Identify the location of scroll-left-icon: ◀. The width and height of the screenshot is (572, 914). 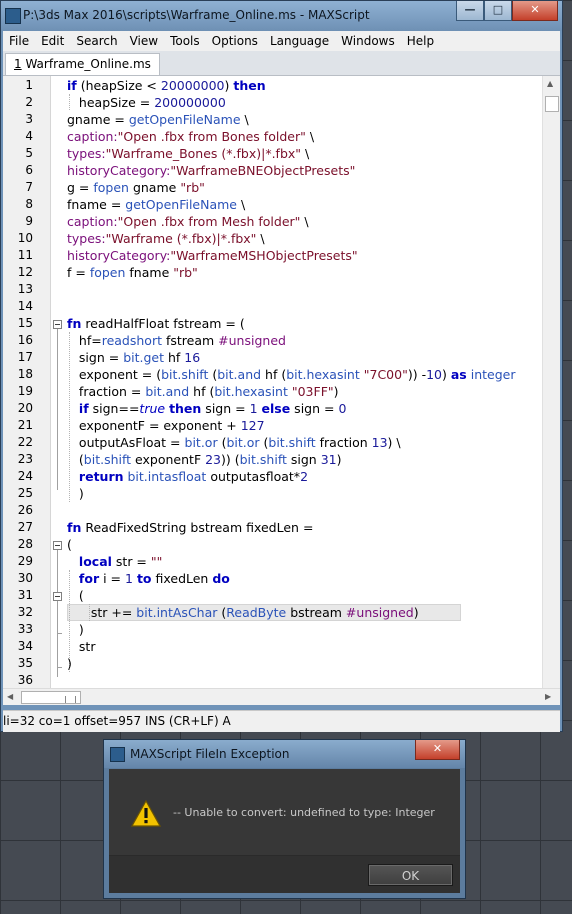
(10, 696).